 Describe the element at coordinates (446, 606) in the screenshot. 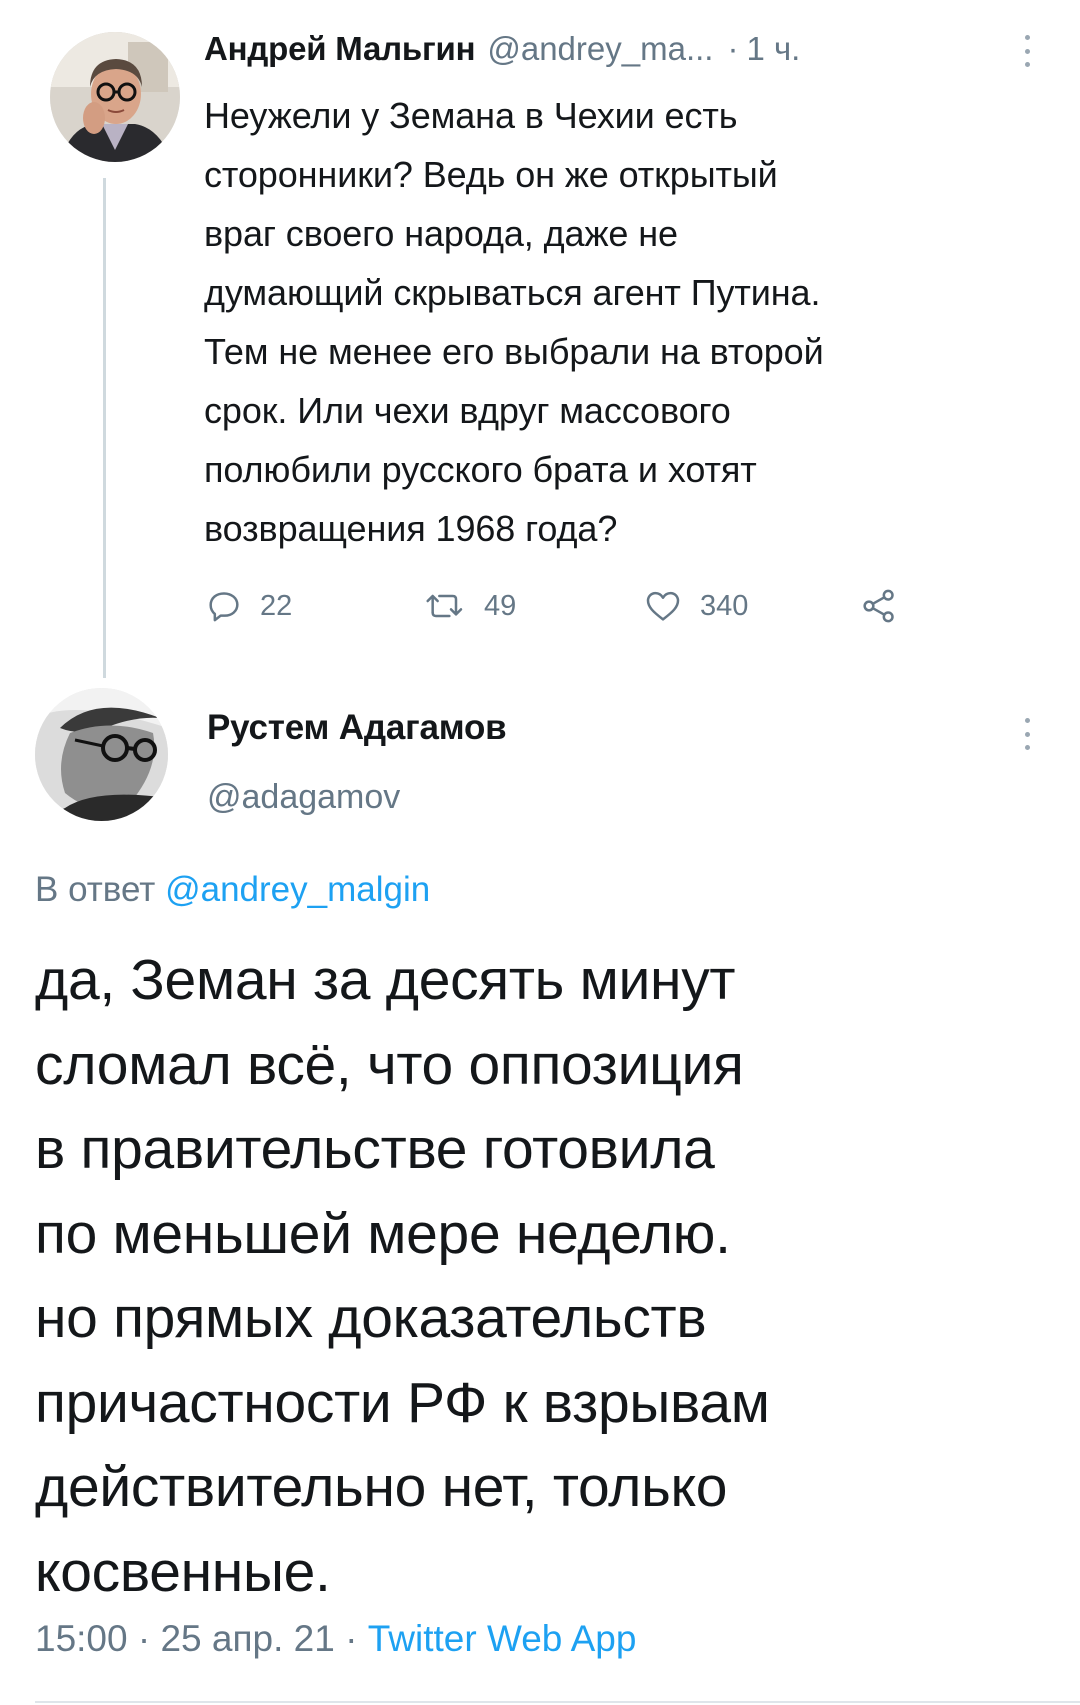

I see `retweet-icon` at that location.